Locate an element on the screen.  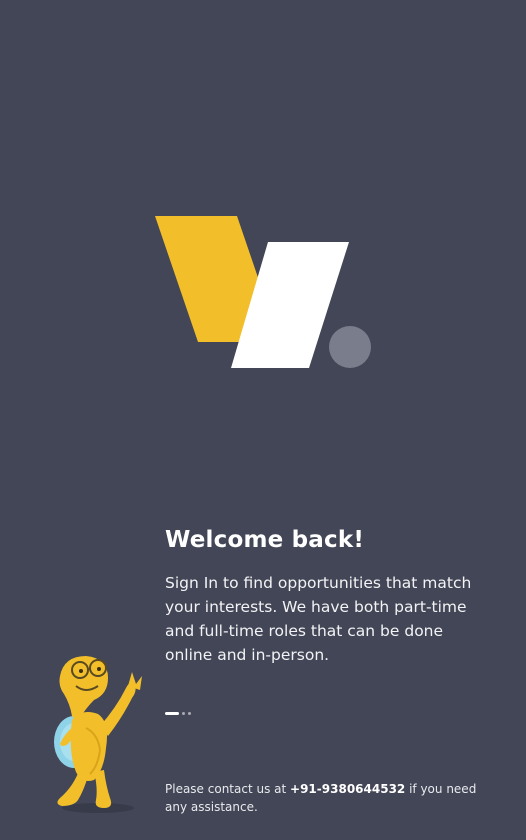
contact-phone: +91-9380644532 is located at coordinates (347, 789).